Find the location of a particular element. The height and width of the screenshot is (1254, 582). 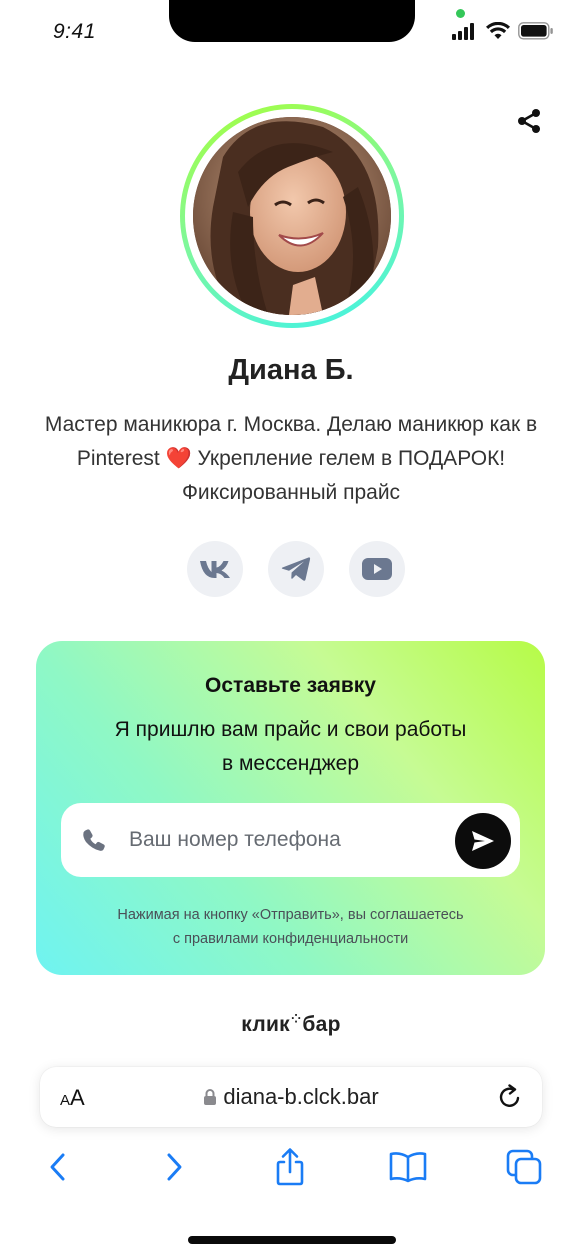

send-button is located at coordinates (483, 841).